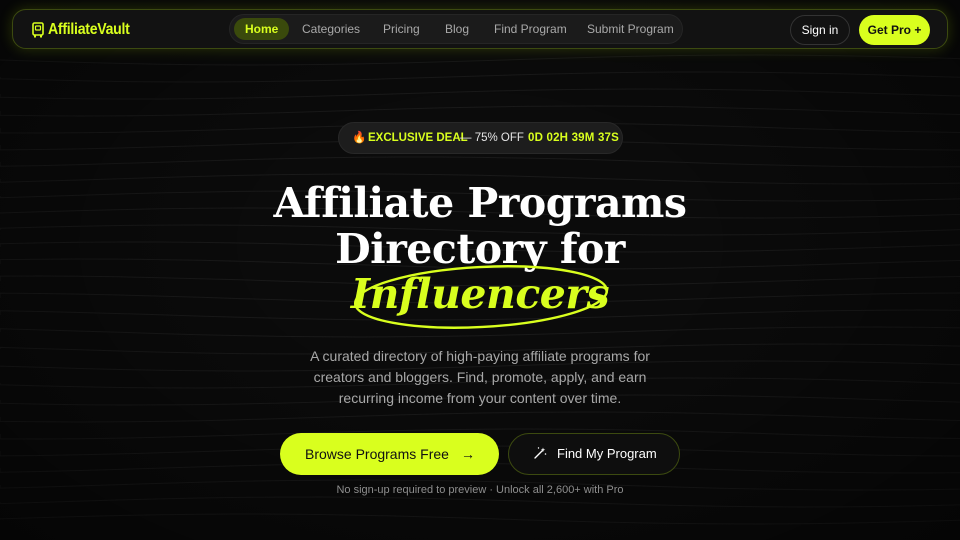 The image size is (960, 540). Describe the element at coordinates (468, 454) in the screenshot. I see `arrow-right-icon: →` at that location.